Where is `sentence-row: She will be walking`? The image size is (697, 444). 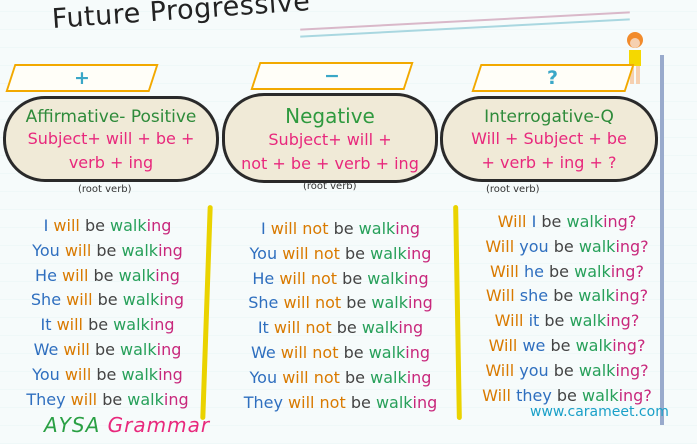
sentence-row: She will be walking is located at coordinates (107, 300).